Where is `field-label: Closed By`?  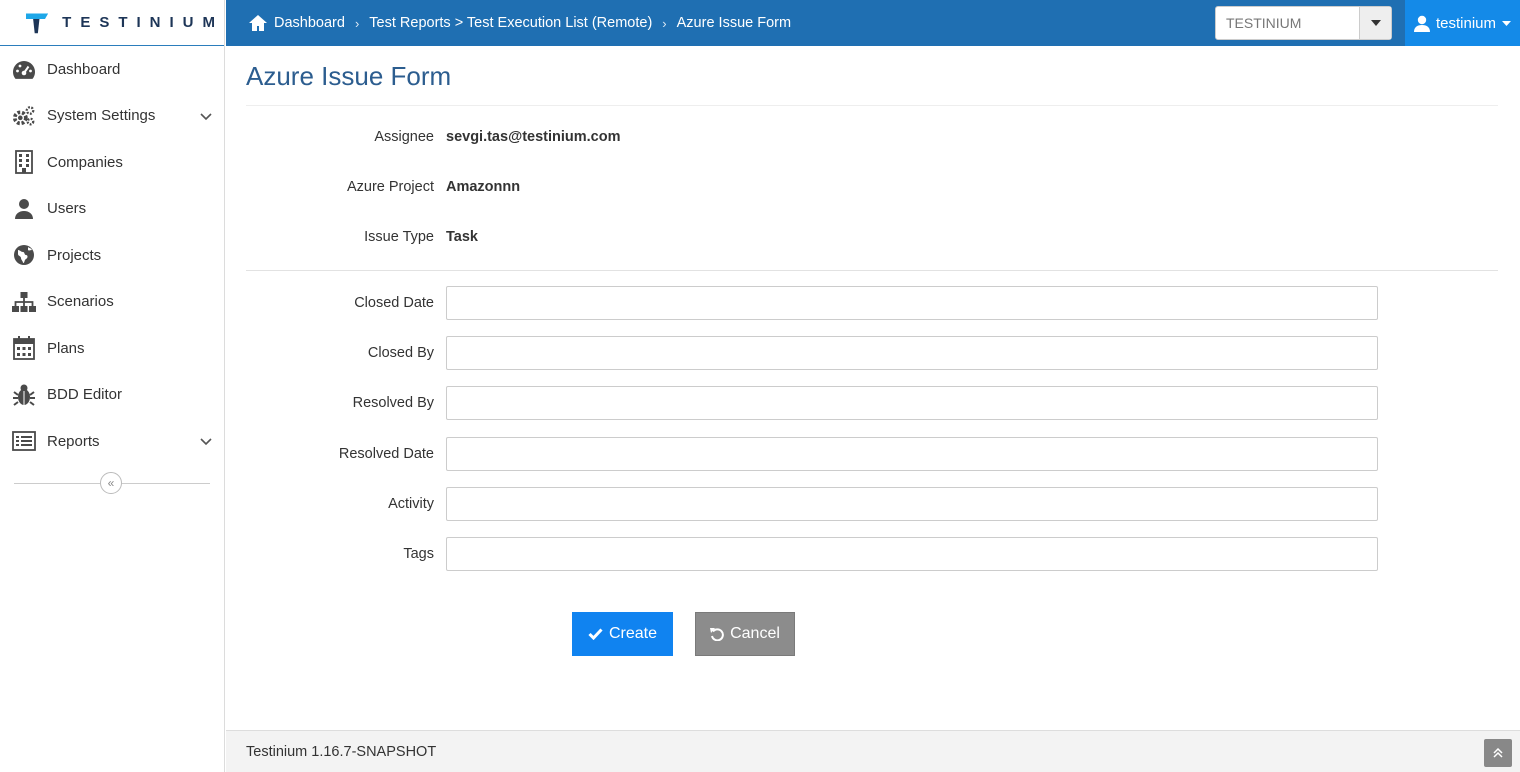 field-label: Closed By is located at coordinates (400, 353).